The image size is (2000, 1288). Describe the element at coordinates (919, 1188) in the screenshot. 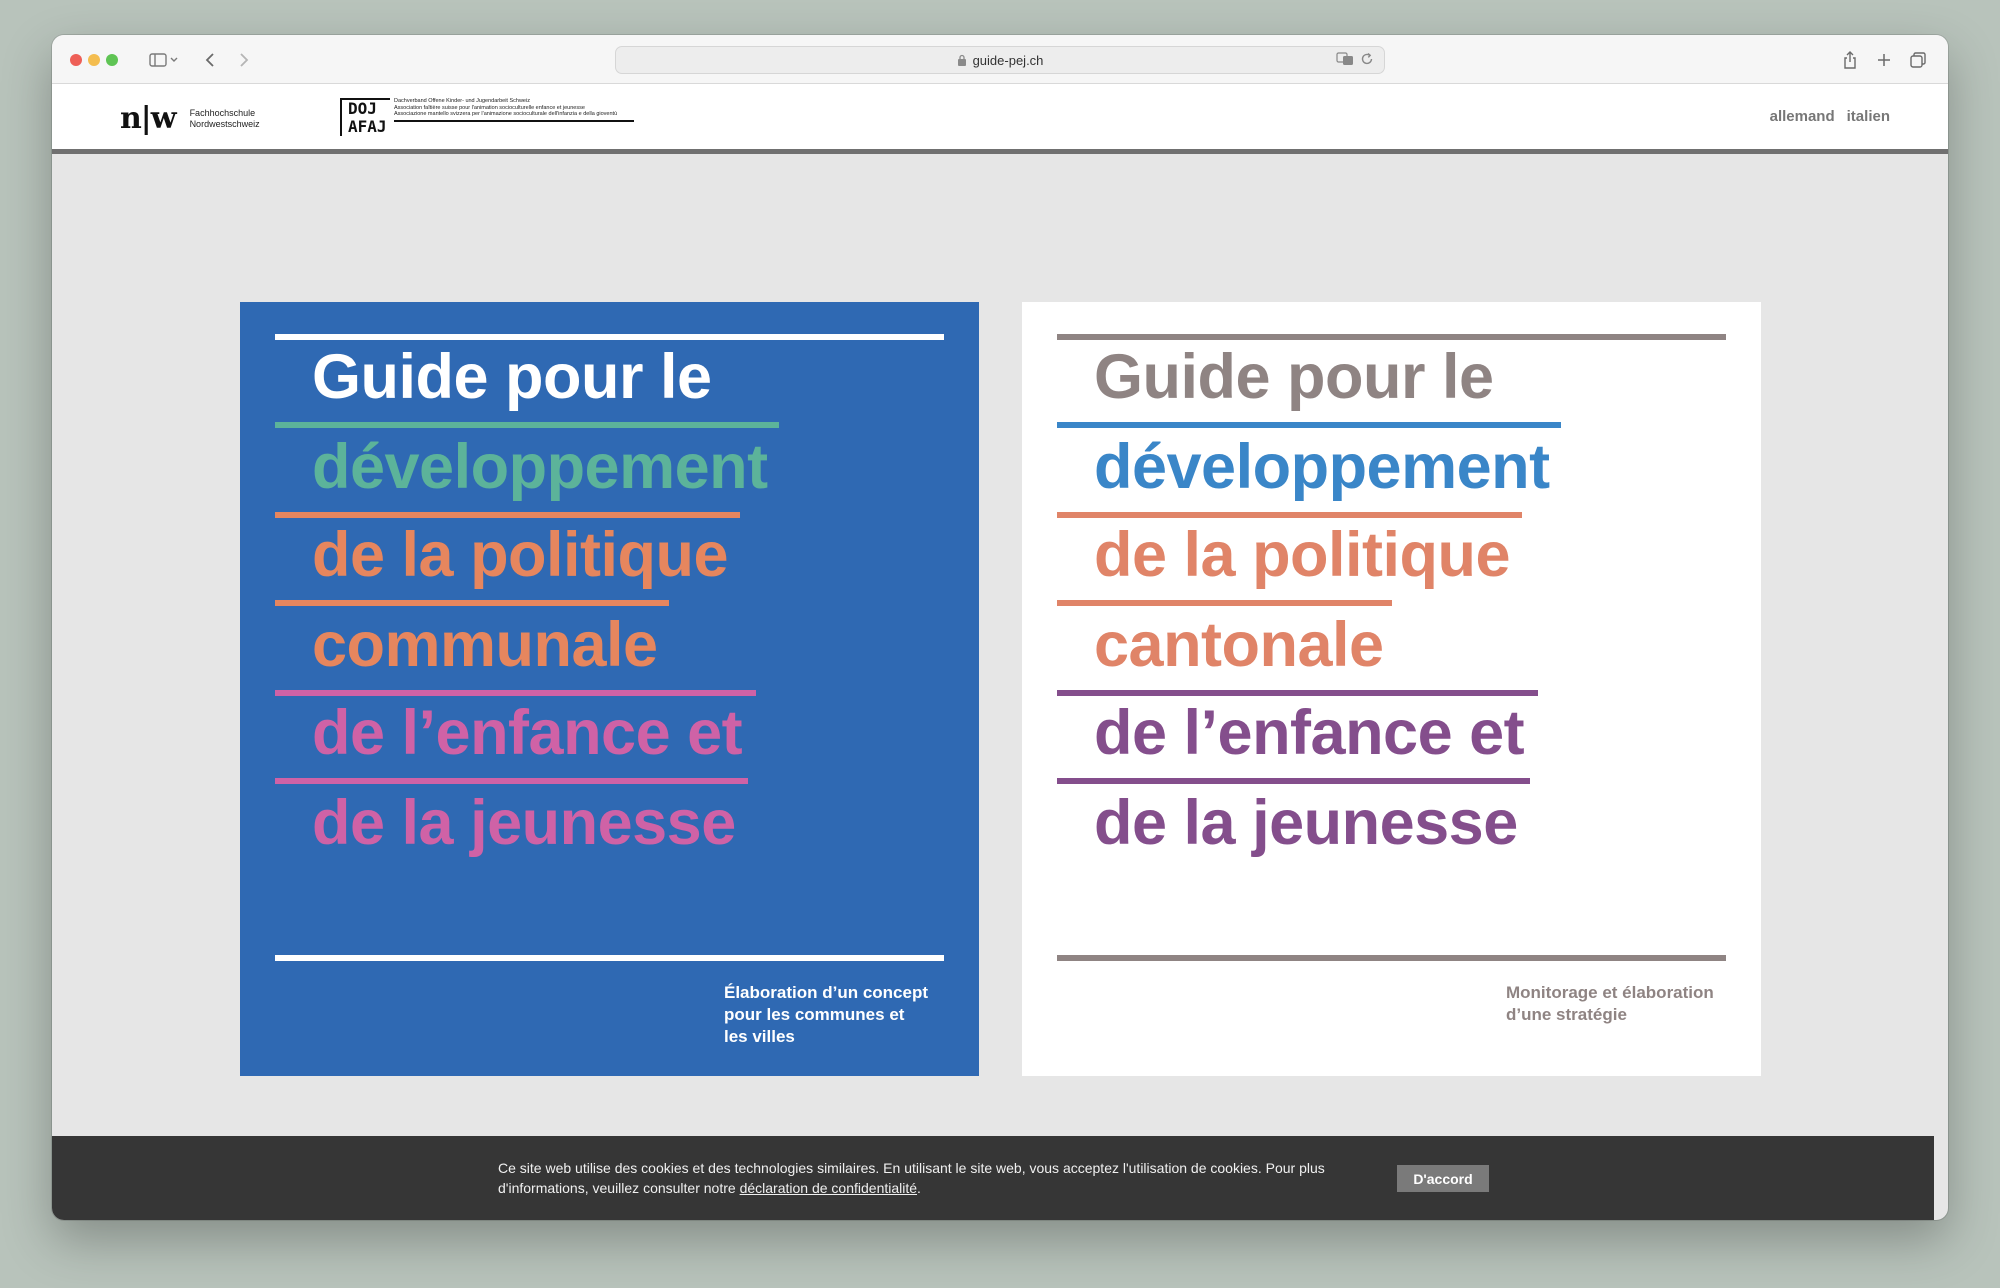

I see `cookie-text-line2-suffix: .` at that location.